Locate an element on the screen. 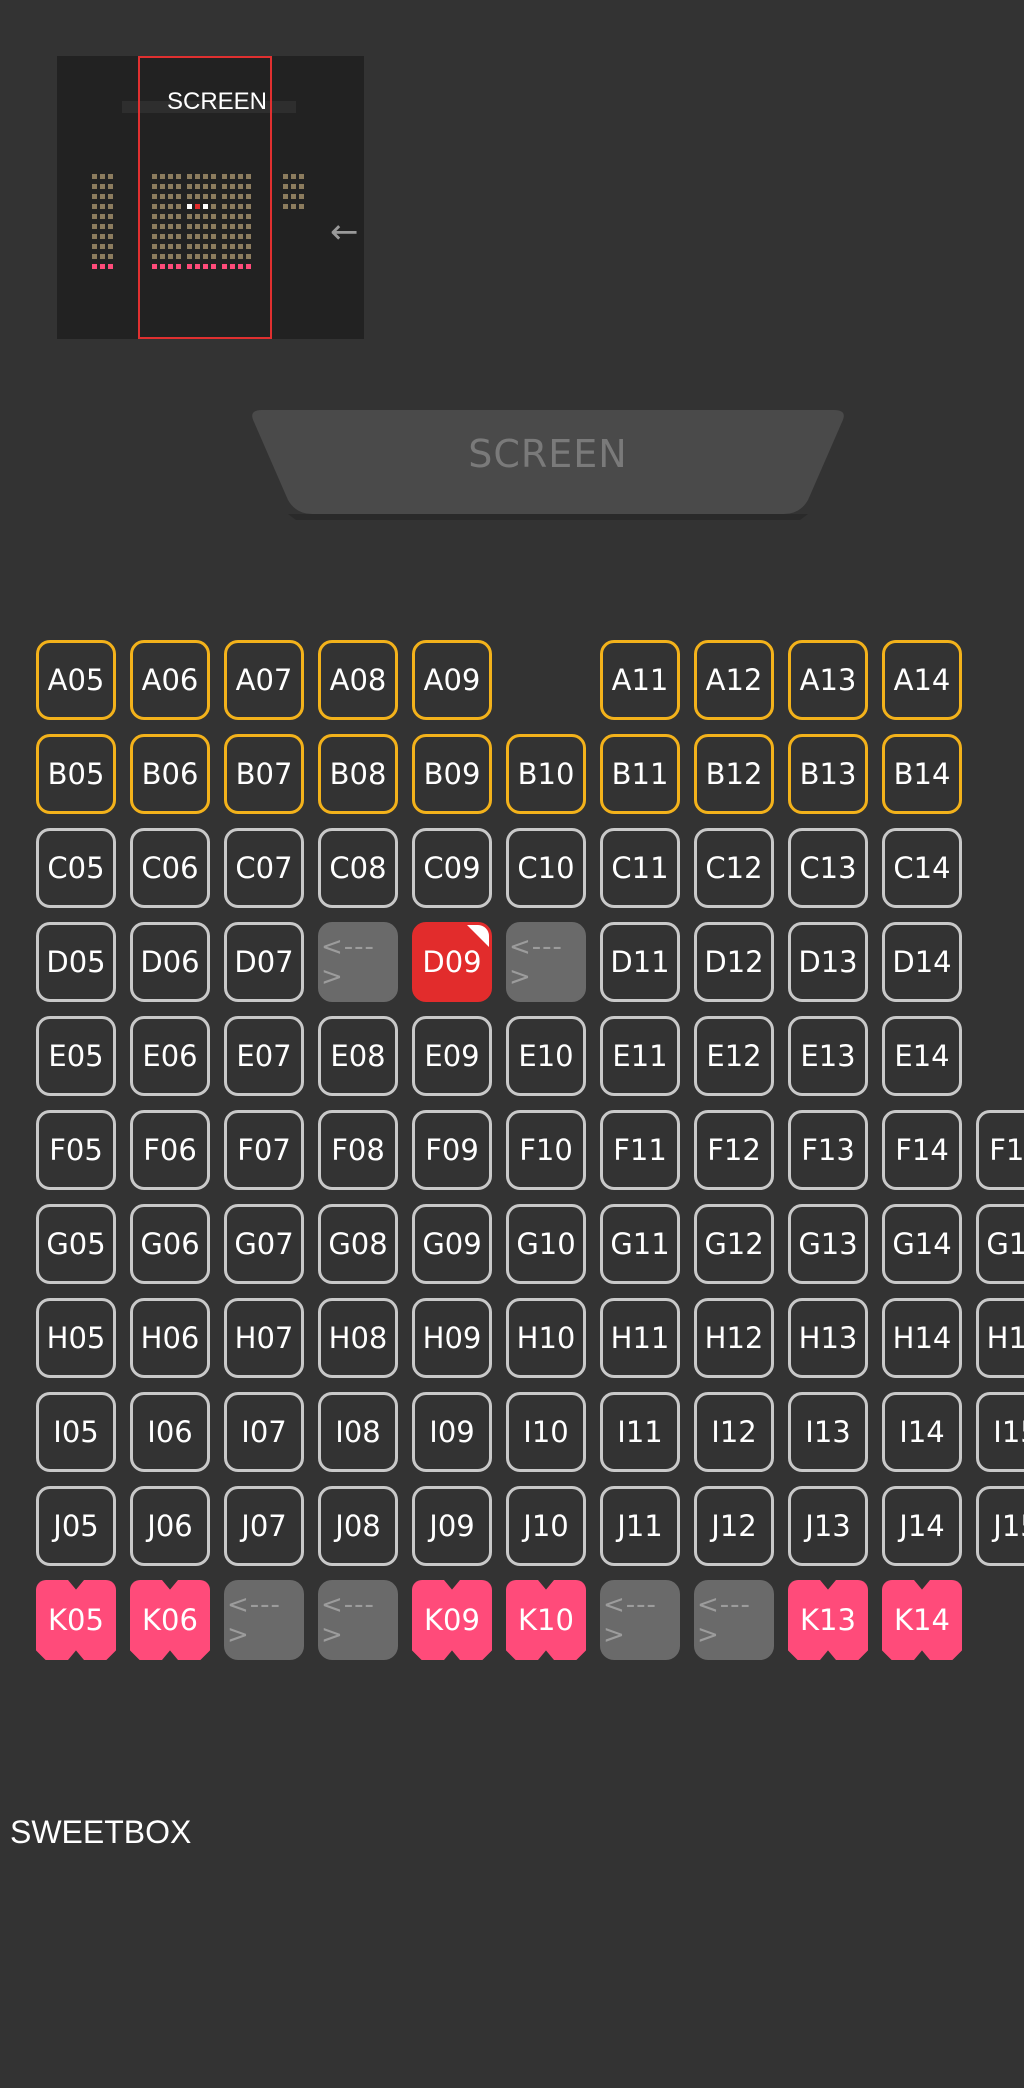 This screenshot has width=1024, height=2088. seat-a14: A14 is located at coordinates (922, 680).